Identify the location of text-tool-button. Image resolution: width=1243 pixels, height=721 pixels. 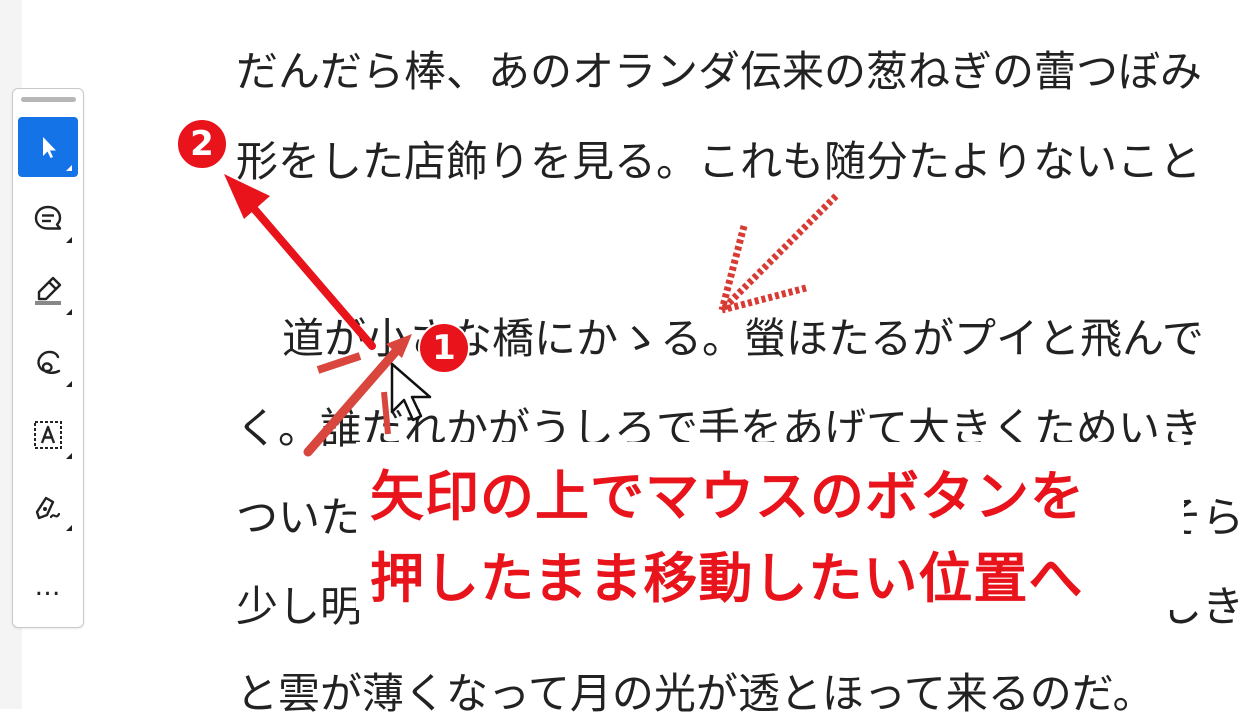
(48, 435).